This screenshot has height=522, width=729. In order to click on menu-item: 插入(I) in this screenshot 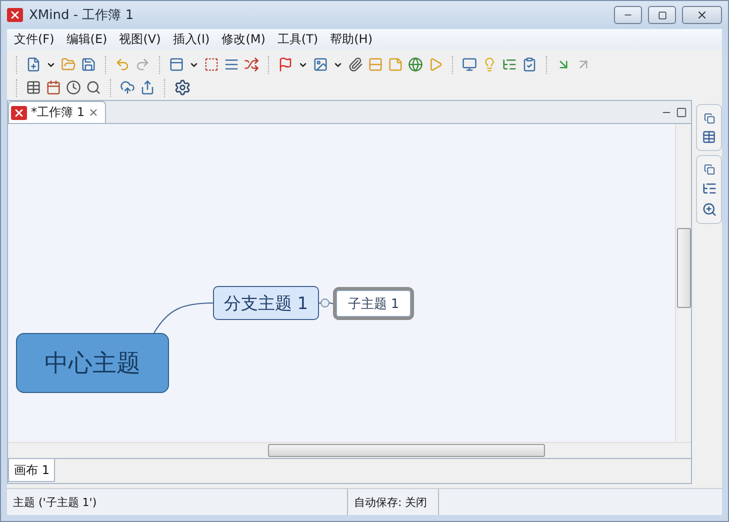, I will do `click(191, 39)`.